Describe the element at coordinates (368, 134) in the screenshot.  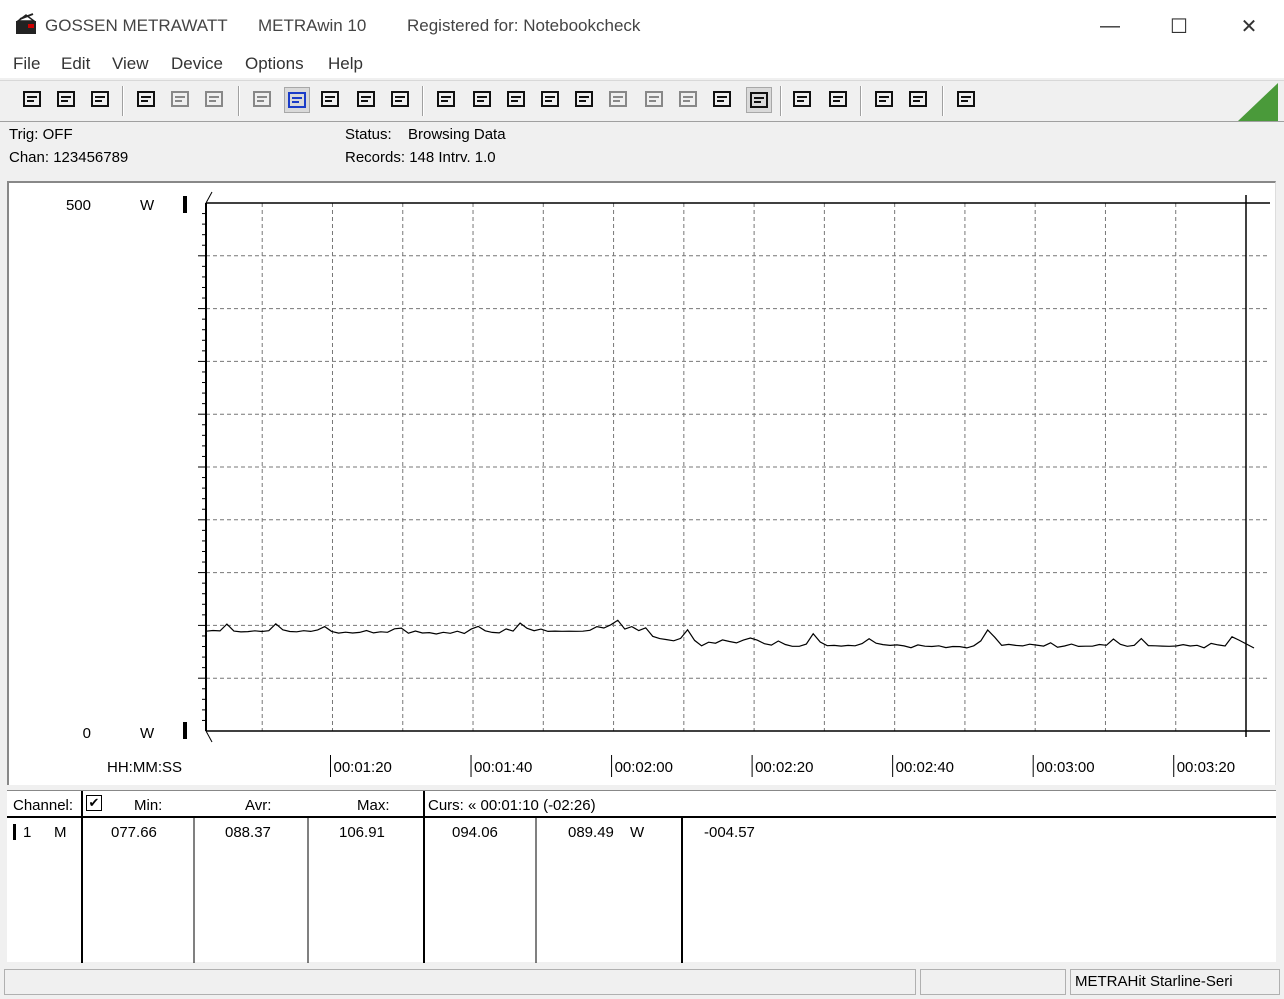
I see `status-label: Status:` at that location.